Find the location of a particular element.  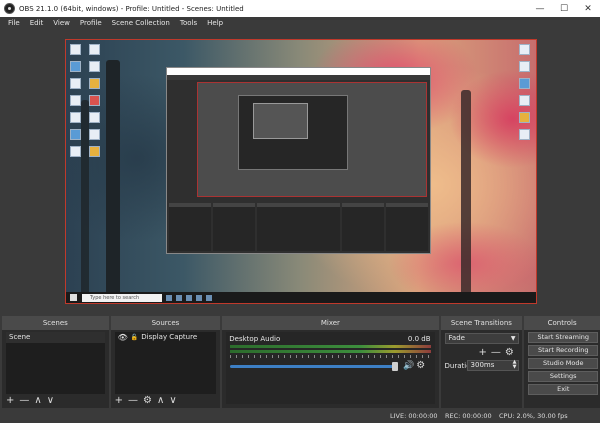

mixer-header: Mixer is located at coordinates (330, 323).